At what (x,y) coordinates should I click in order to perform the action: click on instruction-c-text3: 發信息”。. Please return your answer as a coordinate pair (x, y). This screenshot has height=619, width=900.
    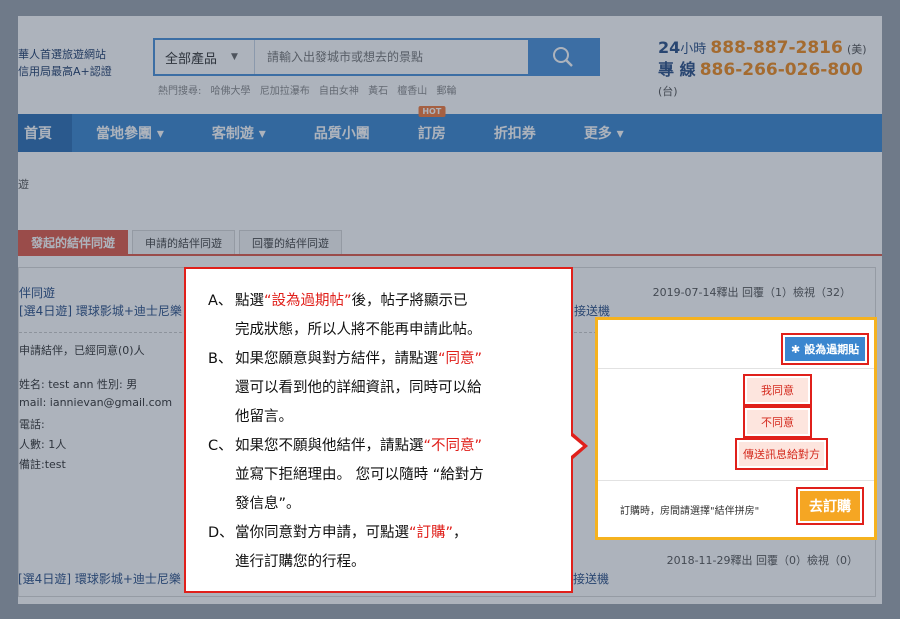
    Looking at the image, I should click on (268, 504).